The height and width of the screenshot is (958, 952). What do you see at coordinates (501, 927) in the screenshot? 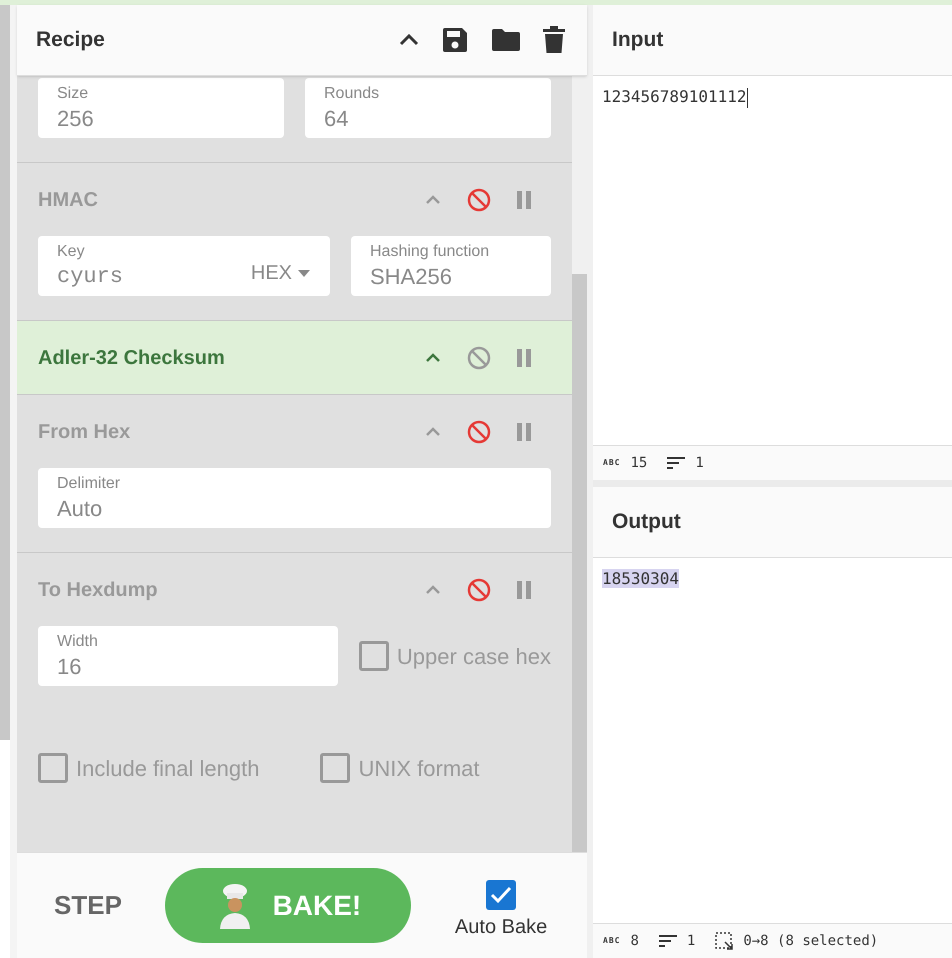
I see `auto-bake-label: Auto Bake` at bounding box center [501, 927].